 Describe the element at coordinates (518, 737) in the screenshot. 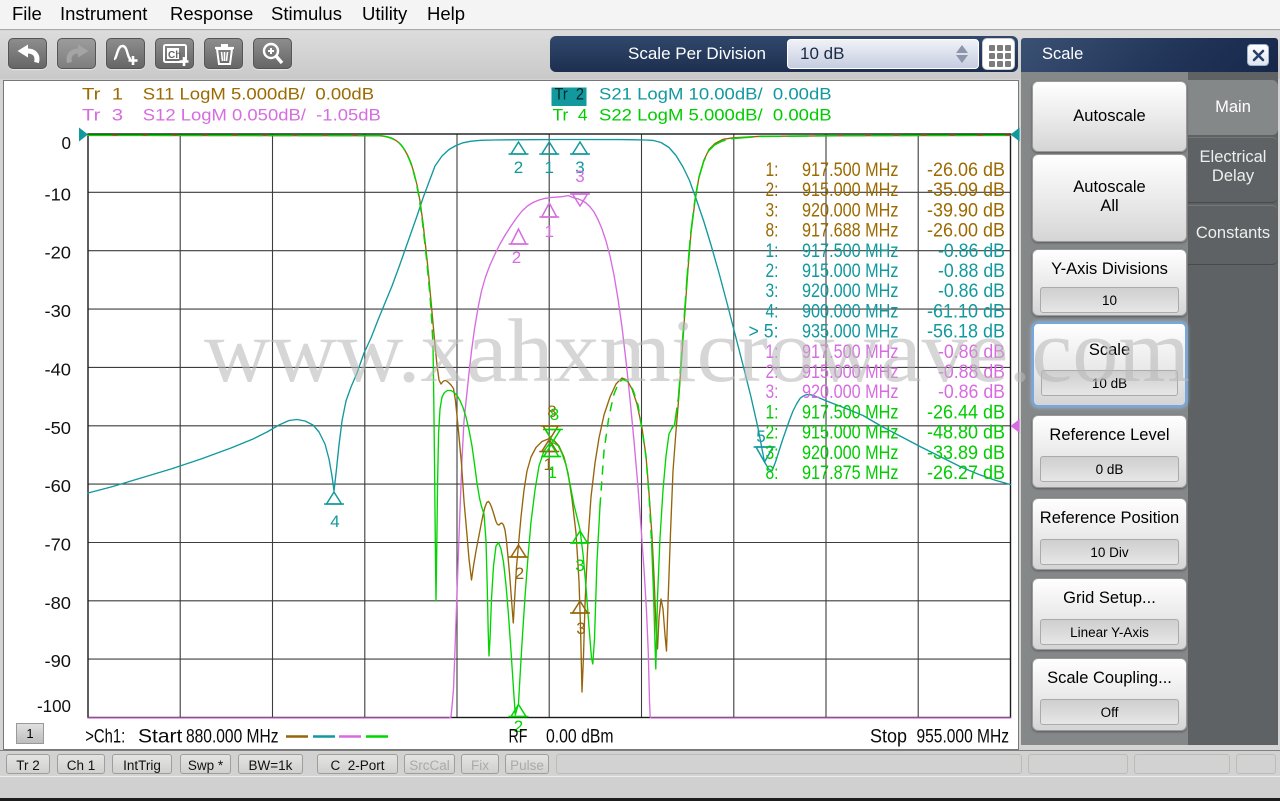

I see `svg-text: RF` at that location.